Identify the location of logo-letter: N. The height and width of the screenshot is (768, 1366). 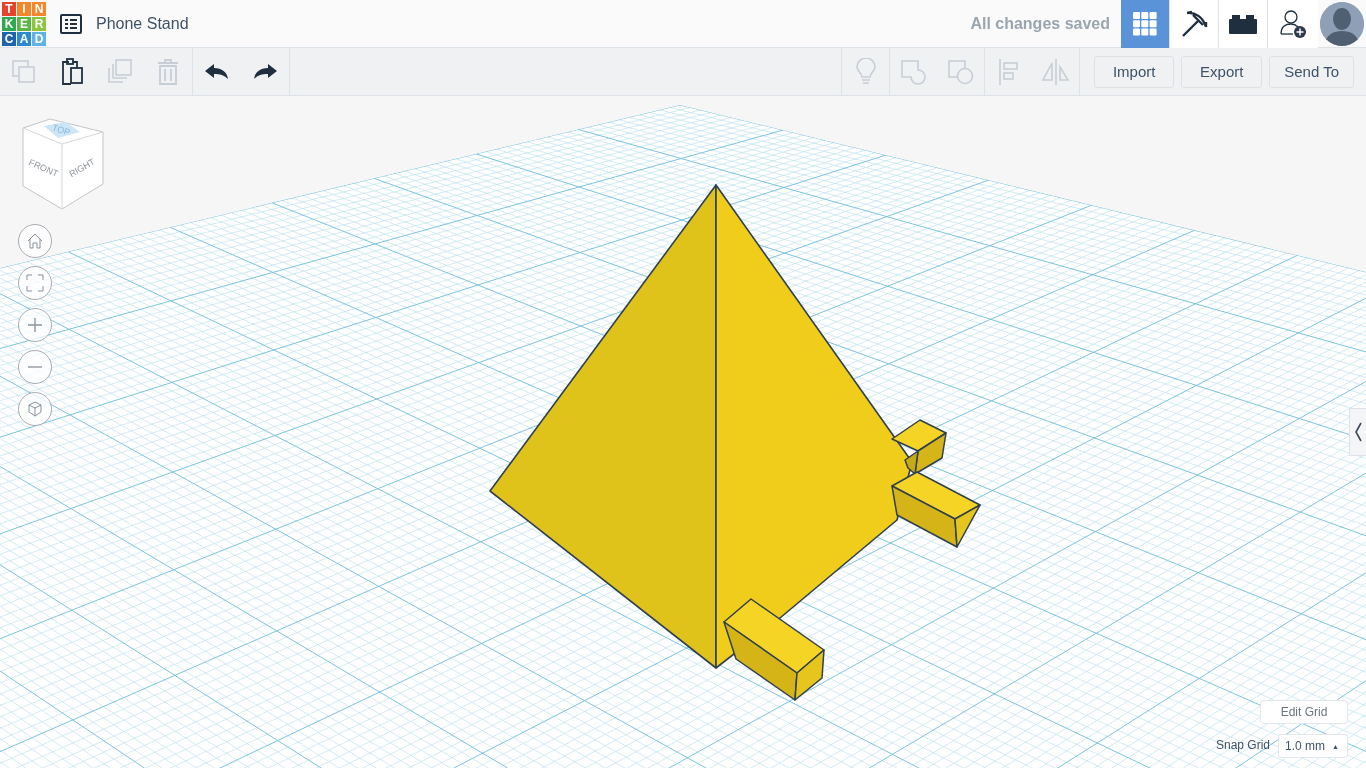
(39, 9).